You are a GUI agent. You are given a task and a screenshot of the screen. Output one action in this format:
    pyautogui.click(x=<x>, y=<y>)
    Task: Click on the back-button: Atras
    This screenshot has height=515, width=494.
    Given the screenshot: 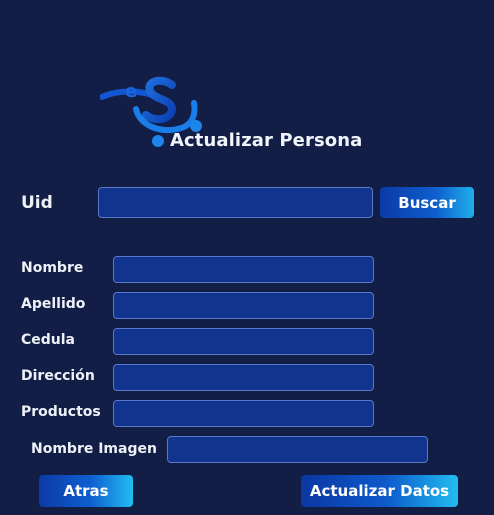 What is the action you would take?
    pyautogui.click(x=86, y=491)
    